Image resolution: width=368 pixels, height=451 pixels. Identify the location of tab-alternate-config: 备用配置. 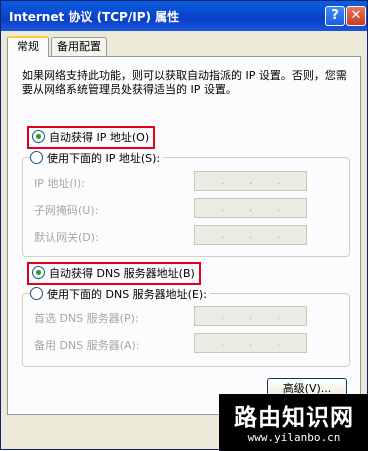
(79, 46).